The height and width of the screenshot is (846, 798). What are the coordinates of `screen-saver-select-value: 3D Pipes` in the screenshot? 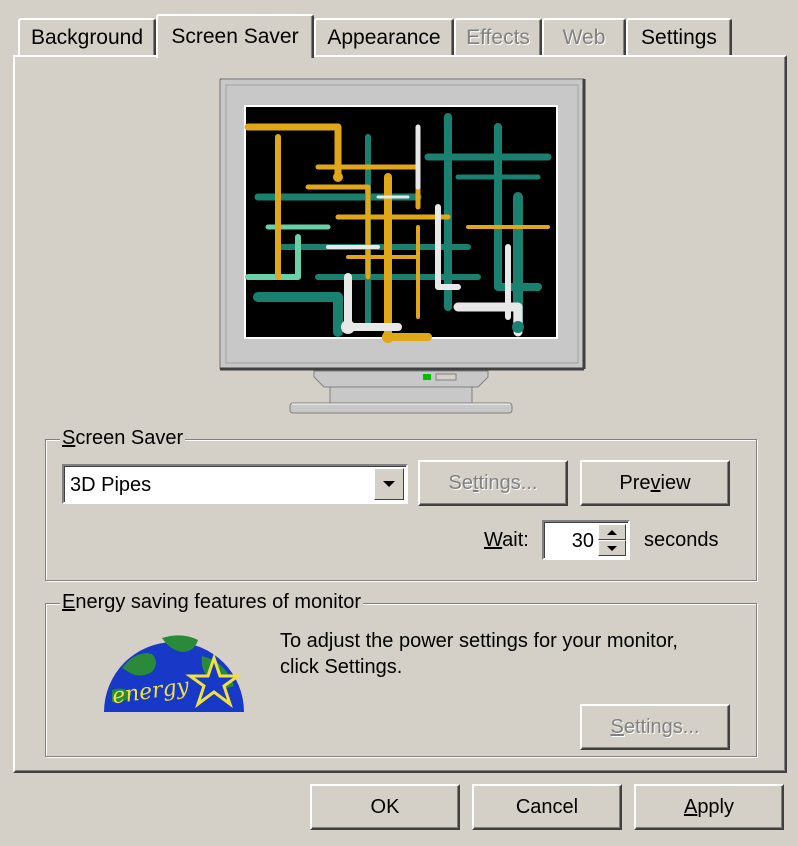 It's located at (111, 485).